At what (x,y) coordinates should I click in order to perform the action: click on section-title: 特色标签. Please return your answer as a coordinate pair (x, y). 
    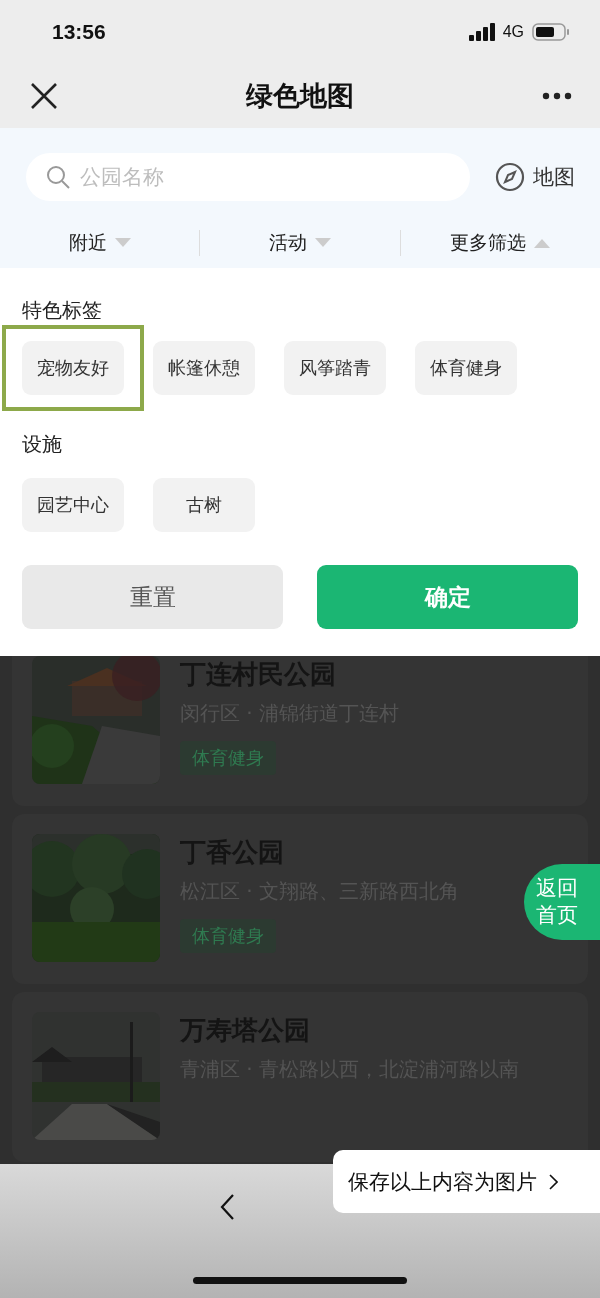
    Looking at the image, I should click on (62, 310).